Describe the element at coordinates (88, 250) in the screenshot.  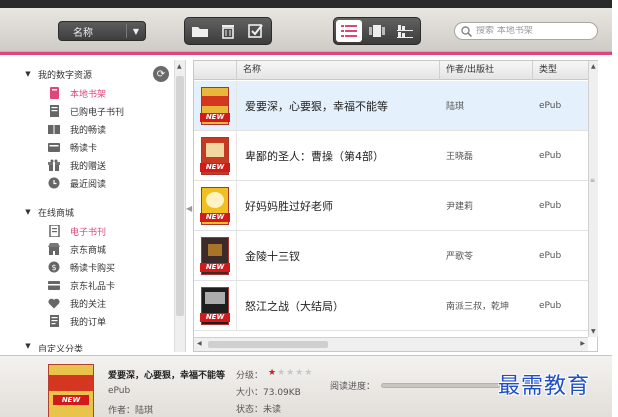
I see `sidebar-item-label: 京东商城` at that location.